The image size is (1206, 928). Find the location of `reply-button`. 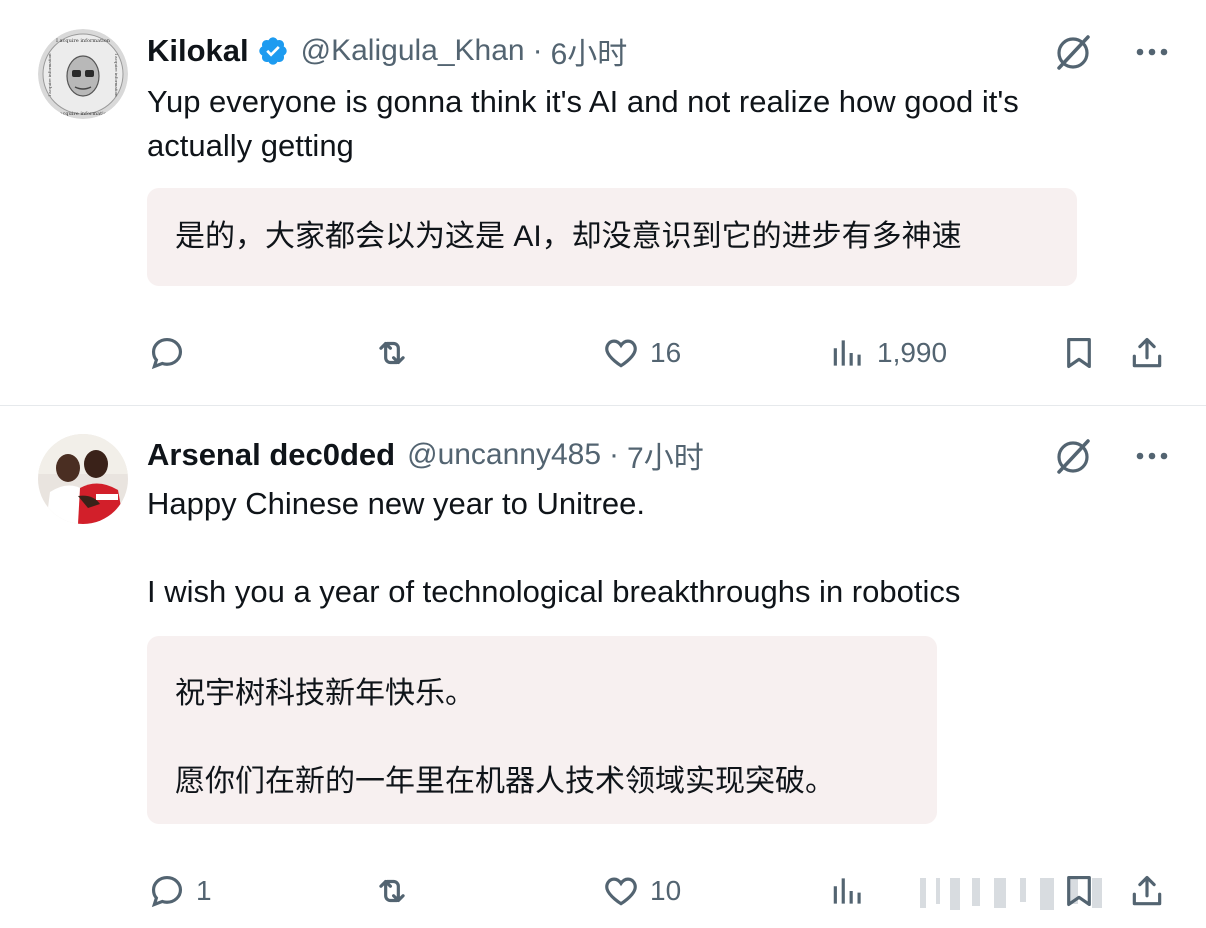

reply-button is located at coordinates (172, 353).